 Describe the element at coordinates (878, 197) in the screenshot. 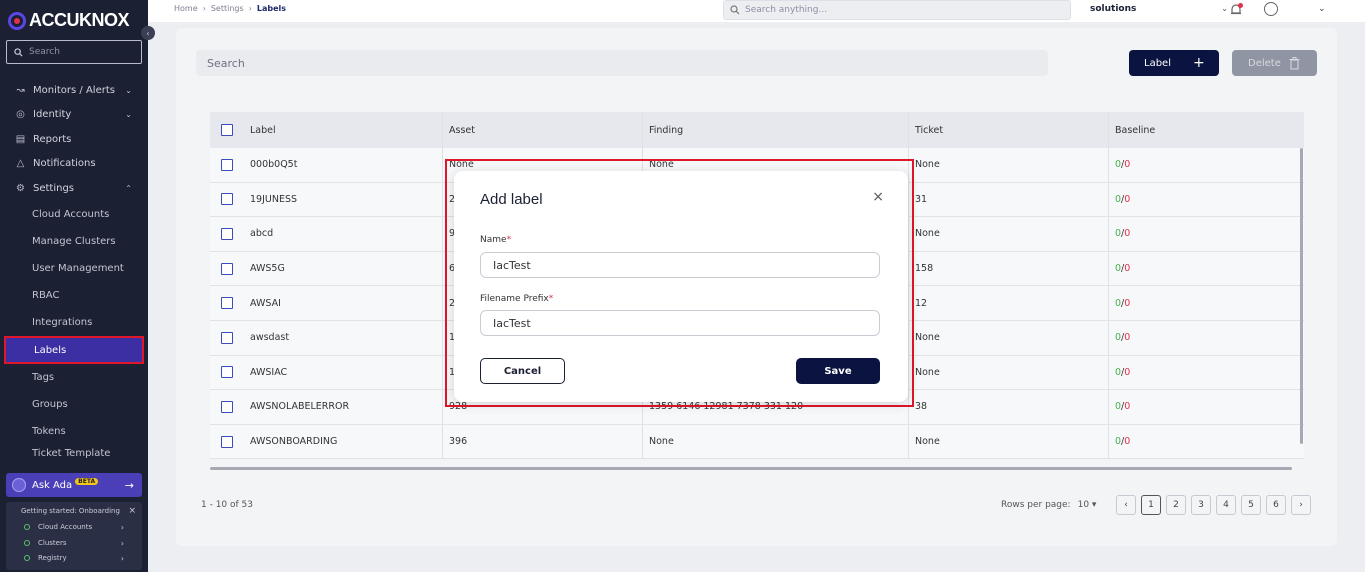

I see `close-dialog-button: ×` at that location.